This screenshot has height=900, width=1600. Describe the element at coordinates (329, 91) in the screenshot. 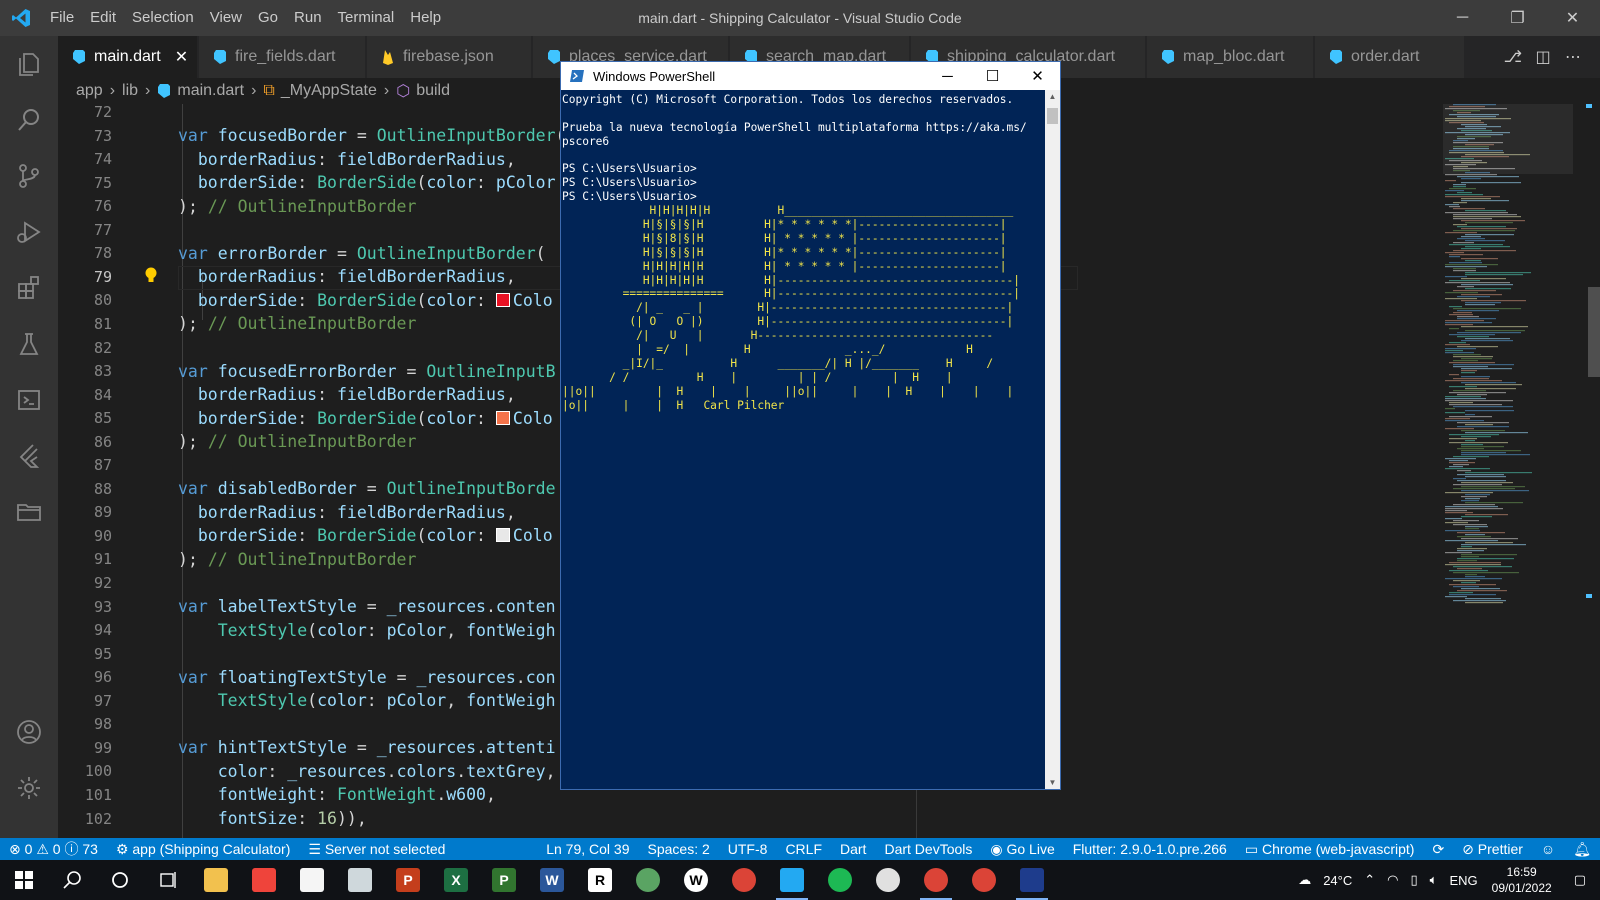

I see `breadcrumb-item: _MyAppState` at that location.